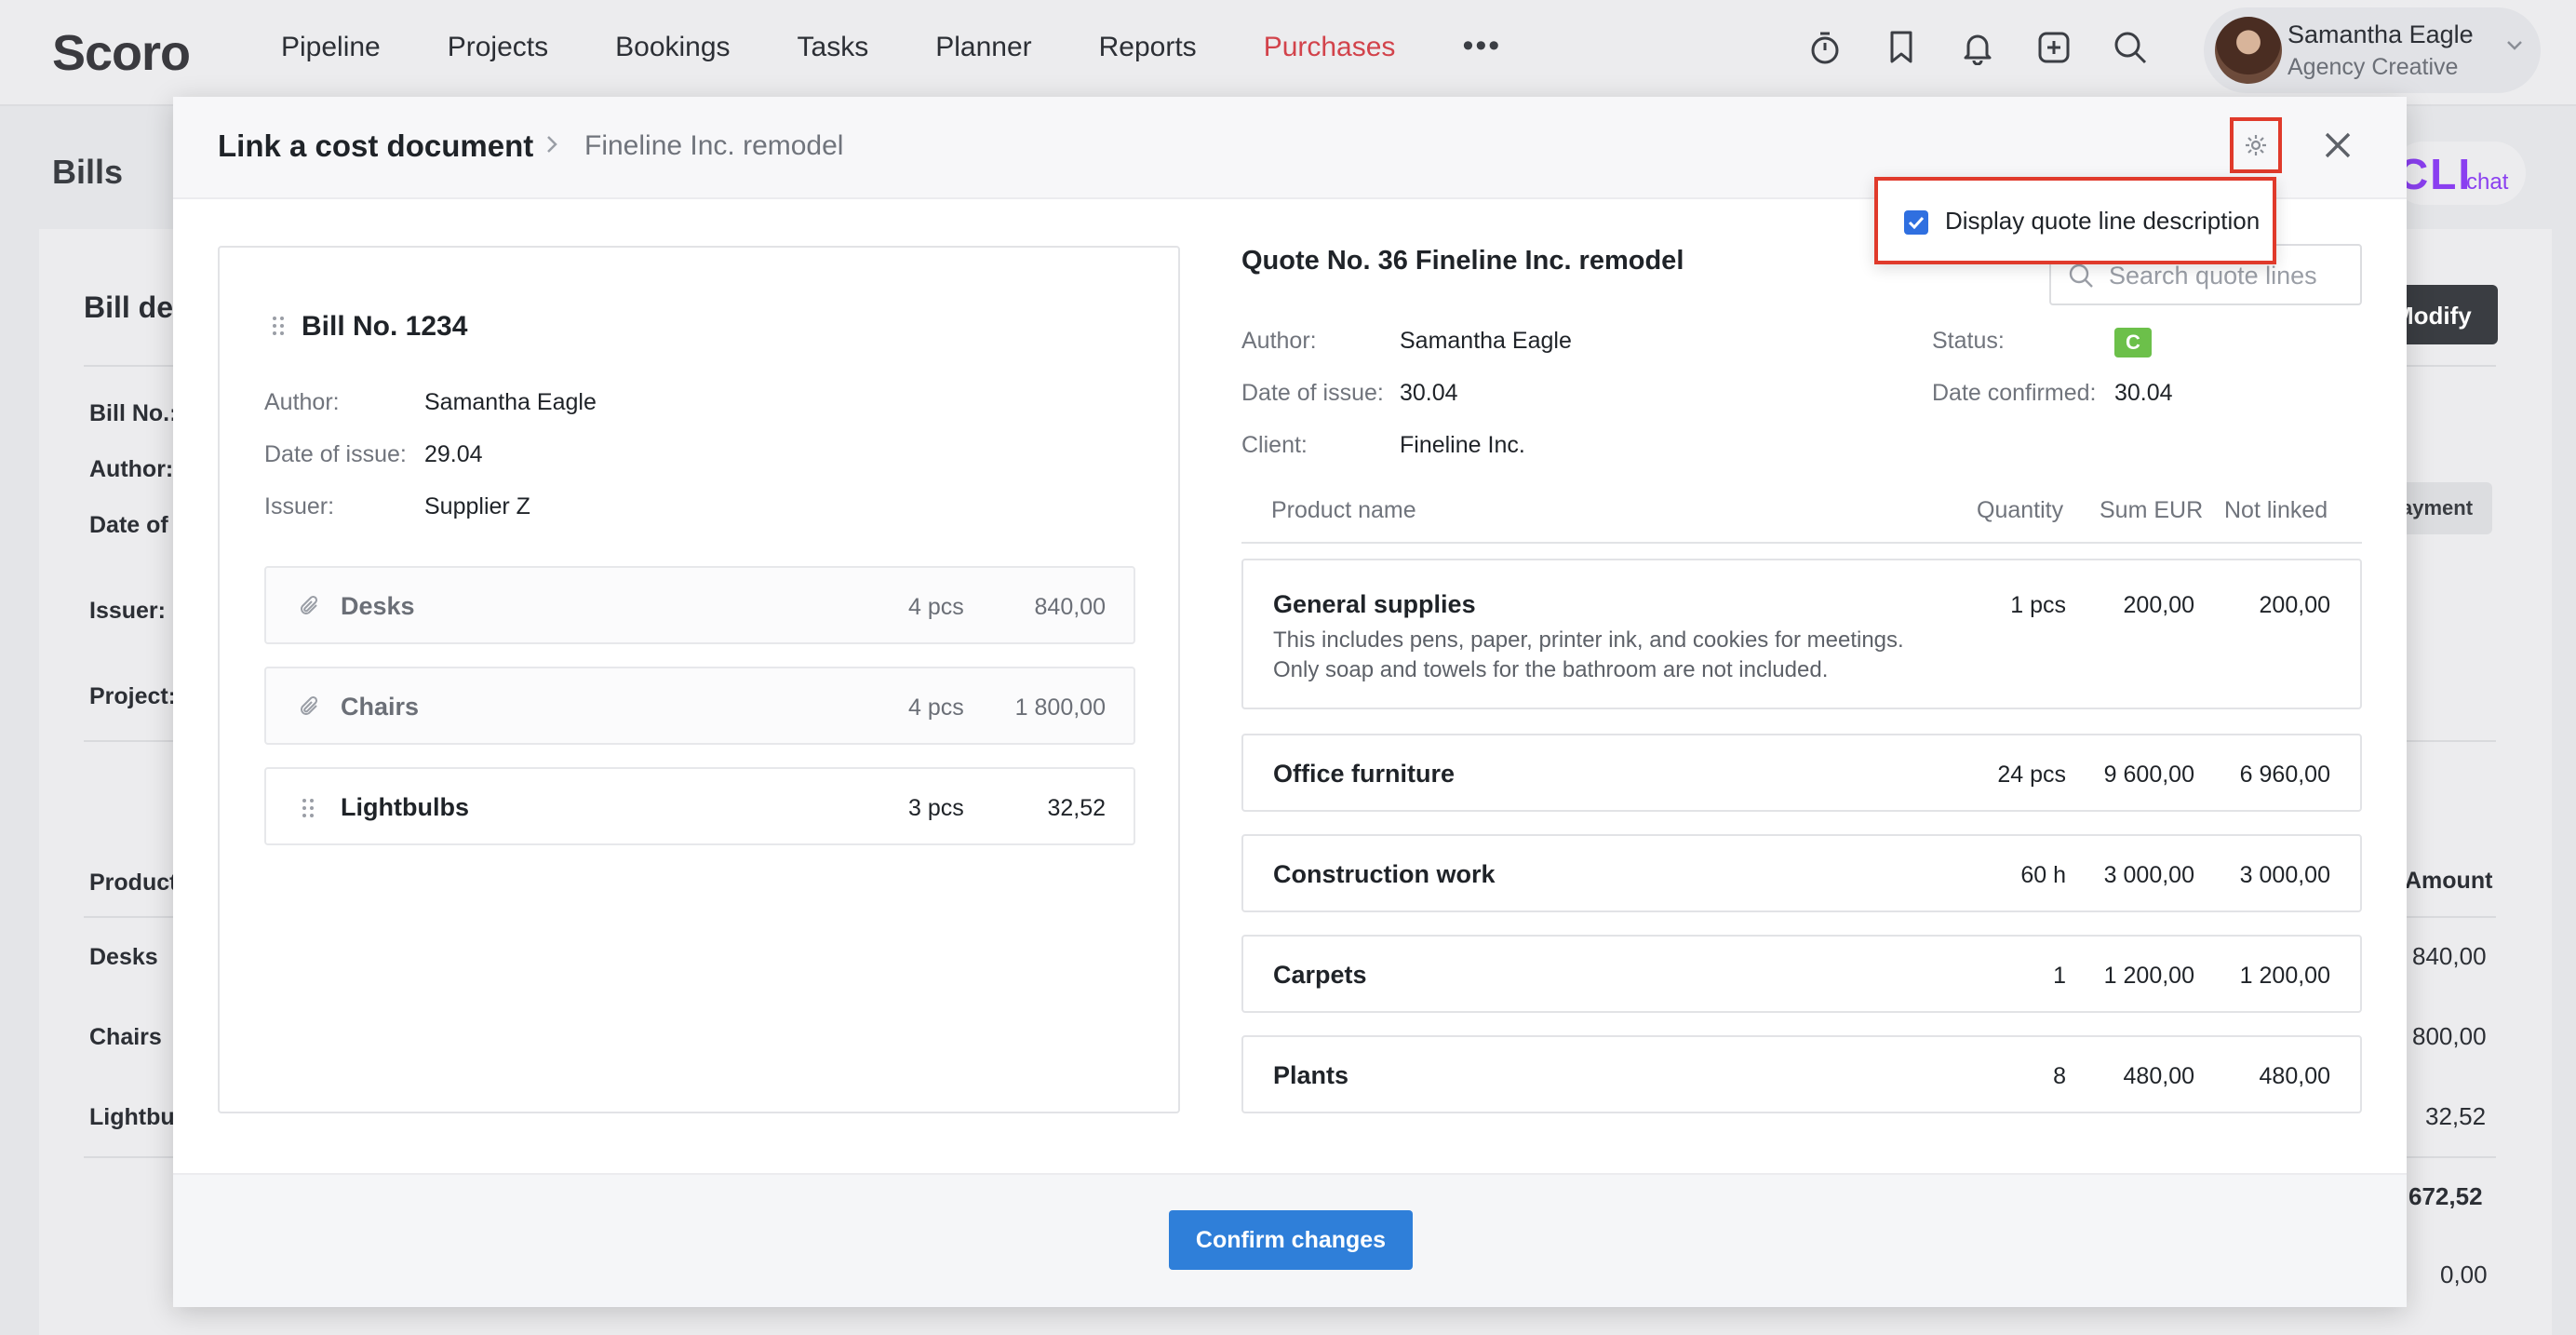 This screenshot has height=1335, width=2576. Describe the element at coordinates (699, 706) in the screenshot. I see `bill-line-item: Chairs 4 pcs 1 800,00` at that location.